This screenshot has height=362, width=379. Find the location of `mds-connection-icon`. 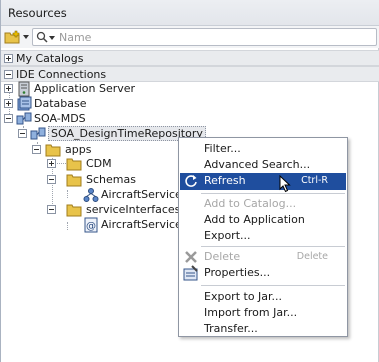

mds-connection-icon is located at coordinates (24, 118).